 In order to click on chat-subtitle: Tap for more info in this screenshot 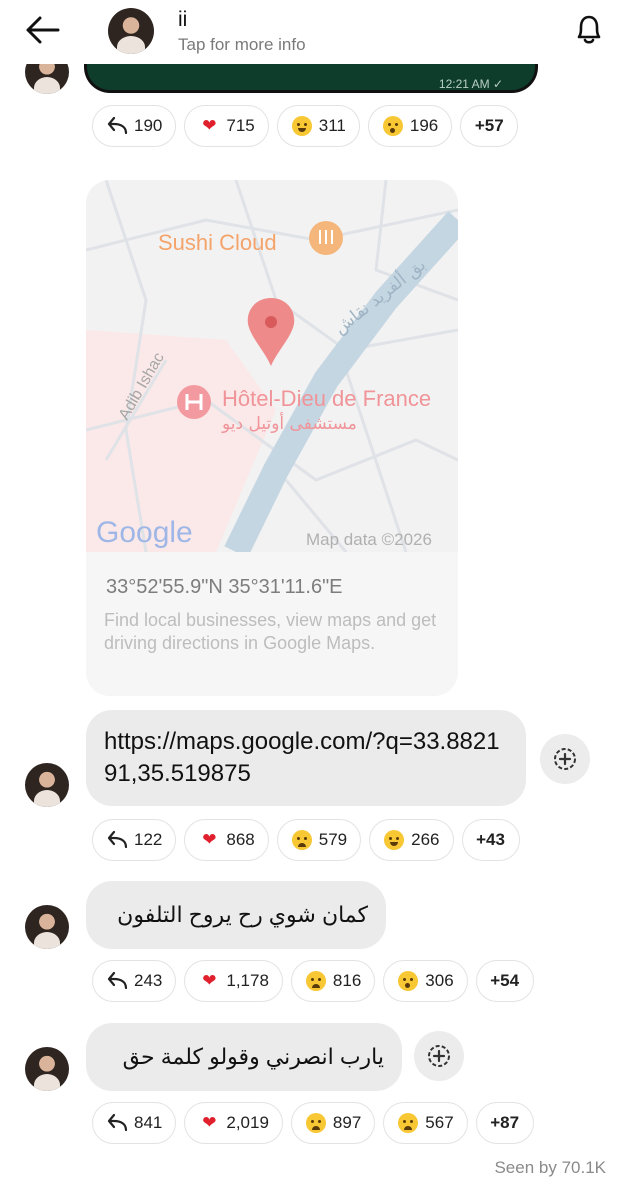, I will do `click(242, 45)`.